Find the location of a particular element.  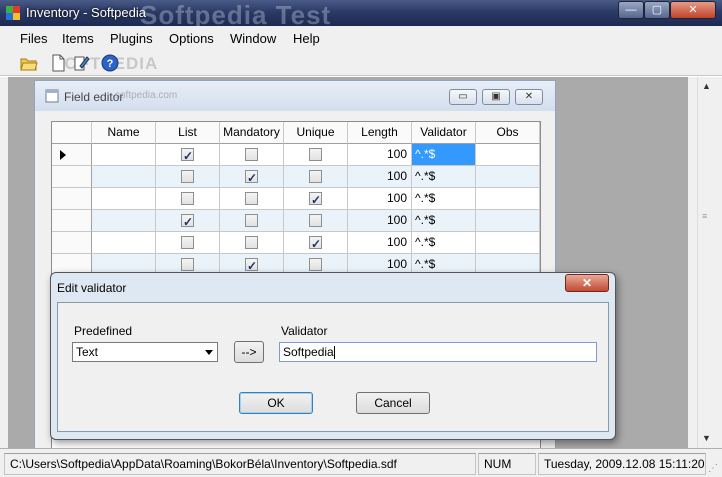

menu-items: Items is located at coordinates (78, 38).